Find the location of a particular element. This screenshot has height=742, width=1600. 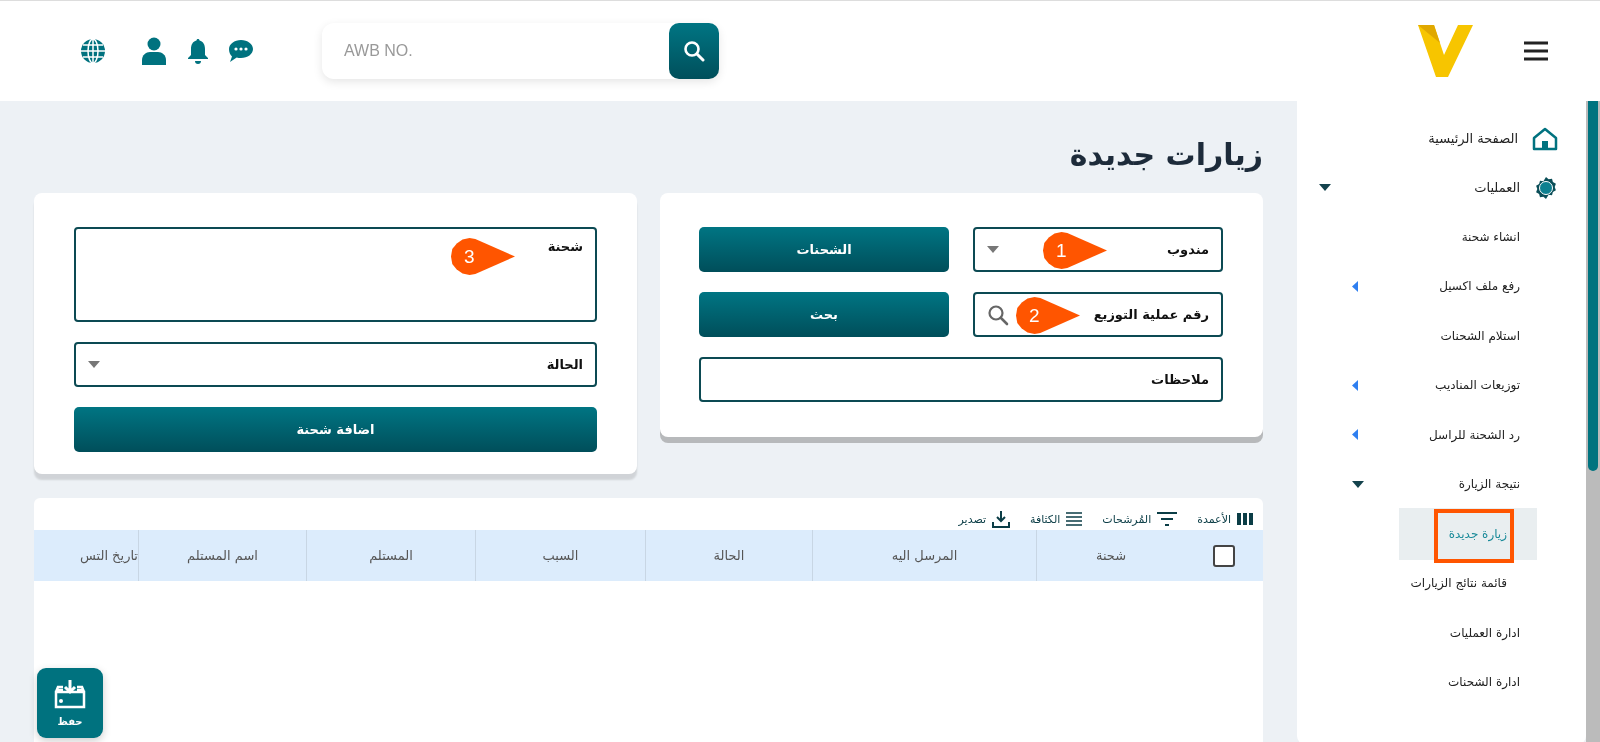

column-header: تاريخ التس is located at coordinates (108, 555).